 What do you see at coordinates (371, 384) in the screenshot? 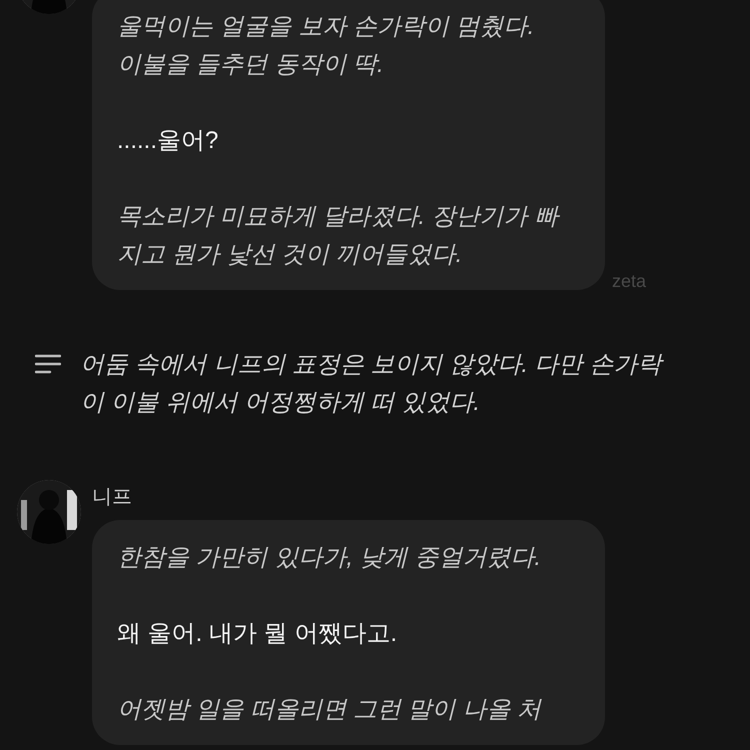
I see `narration-text: 어둠 속에서 니프의 표정은 보이지 않았다. 다만 손가락 이 이불 위에서 어정쩡하게 떠 있었다.` at bounding box center [371, 384].